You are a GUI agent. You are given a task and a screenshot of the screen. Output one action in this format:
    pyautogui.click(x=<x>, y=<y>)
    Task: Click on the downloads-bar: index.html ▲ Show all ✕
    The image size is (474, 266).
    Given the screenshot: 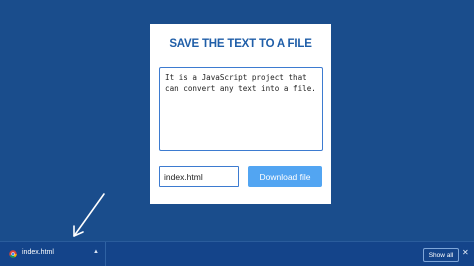 What is the action you would take?
    pyautogui.click(x=237, y=253)
    